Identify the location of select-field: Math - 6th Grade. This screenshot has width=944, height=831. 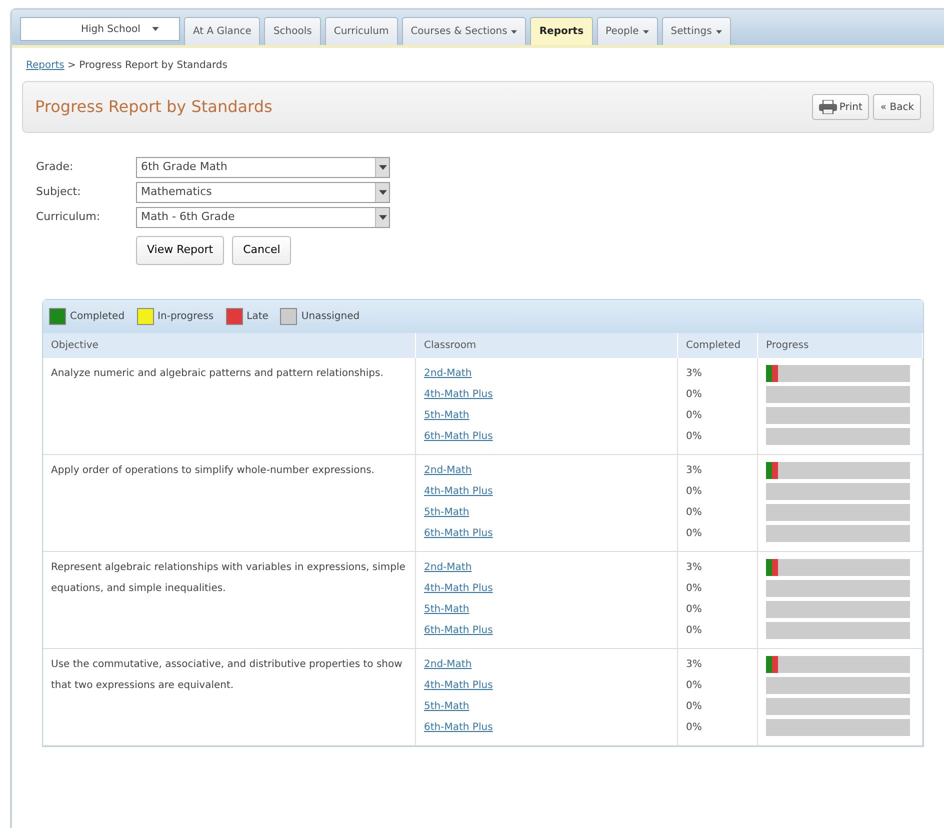
(263, 217).